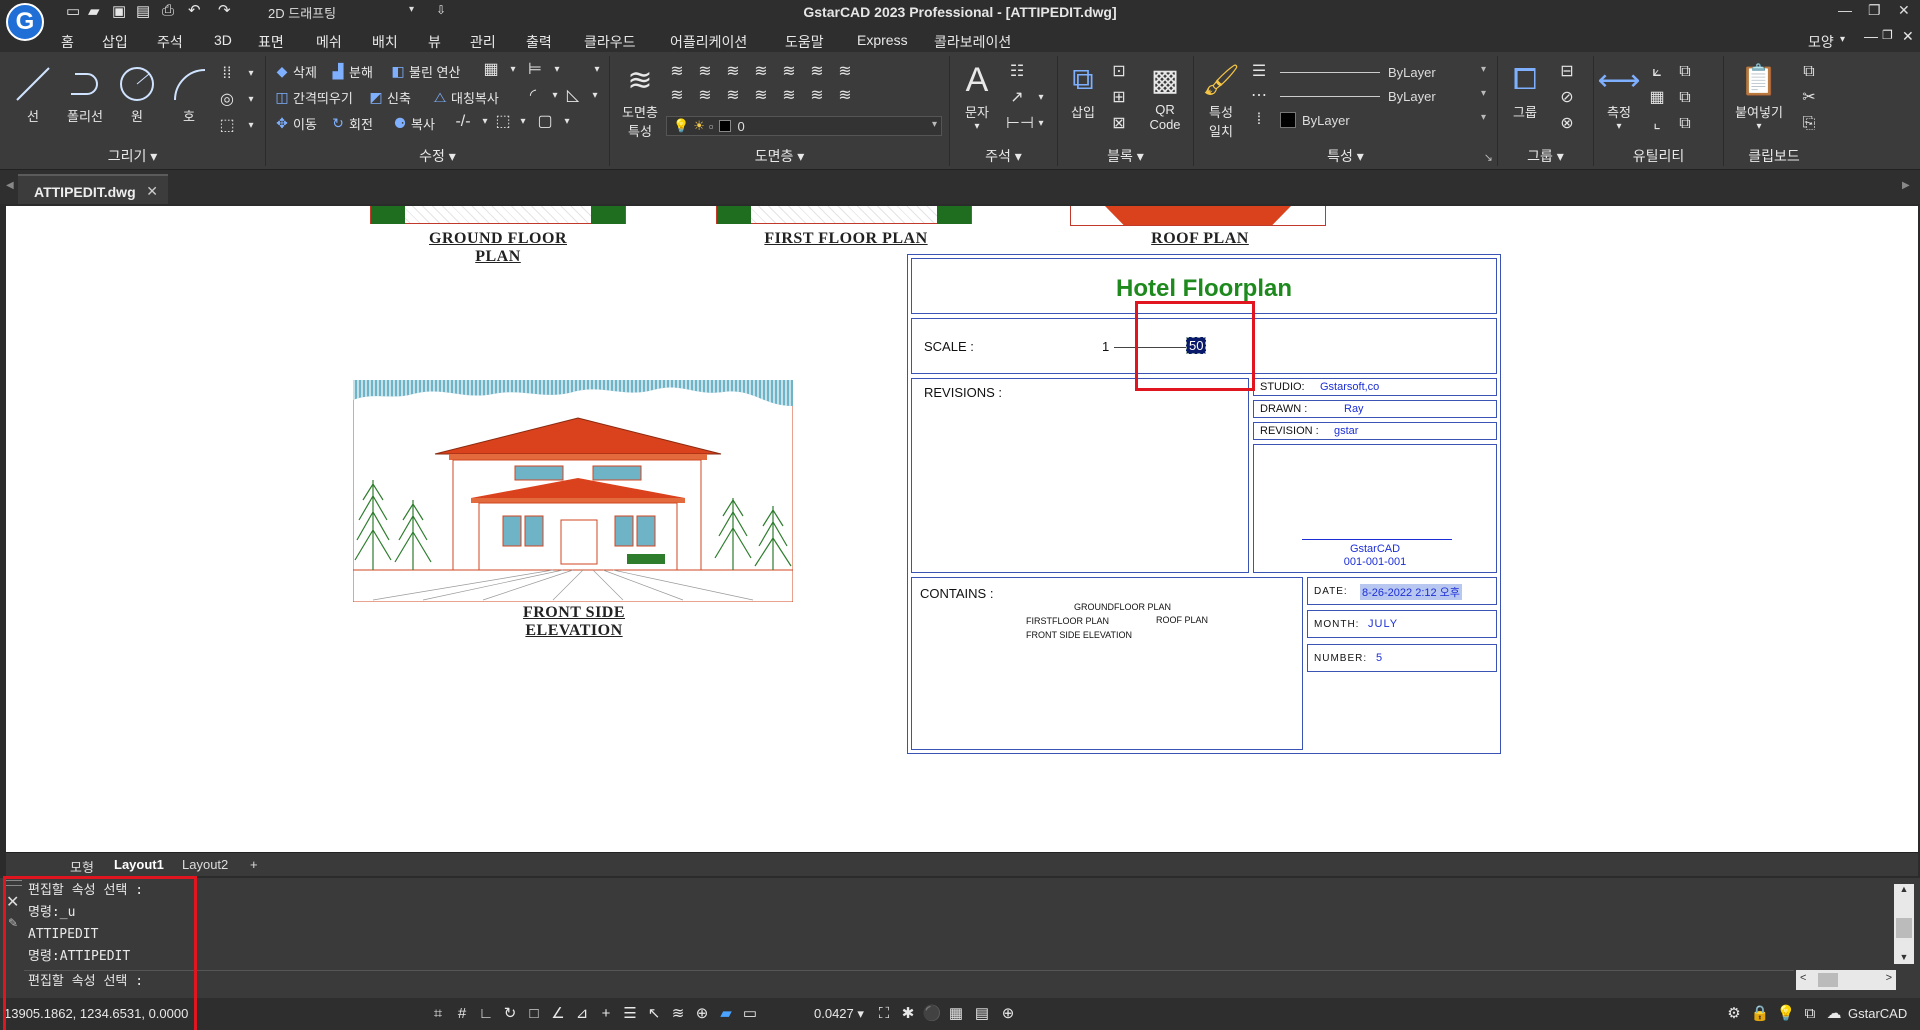  What do you see at coordinates (533, 96) in the screenshot?
I see `fillet-icon: ◜` at bounding box center [533, 96].